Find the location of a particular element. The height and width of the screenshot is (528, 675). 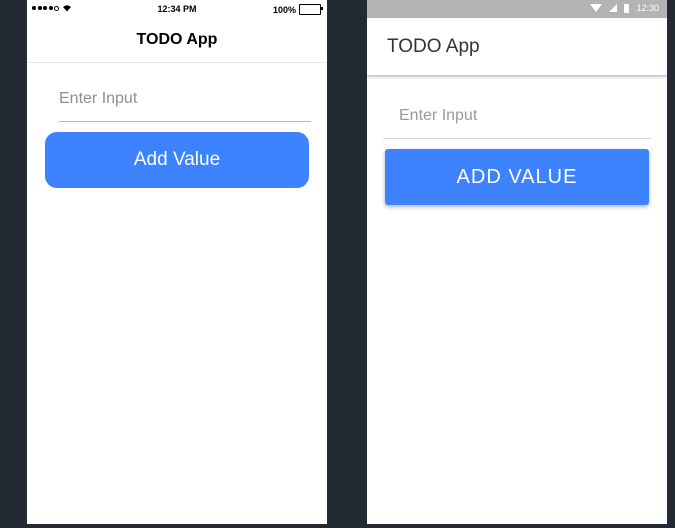

signal-icon is located at coordinates (613, 8).